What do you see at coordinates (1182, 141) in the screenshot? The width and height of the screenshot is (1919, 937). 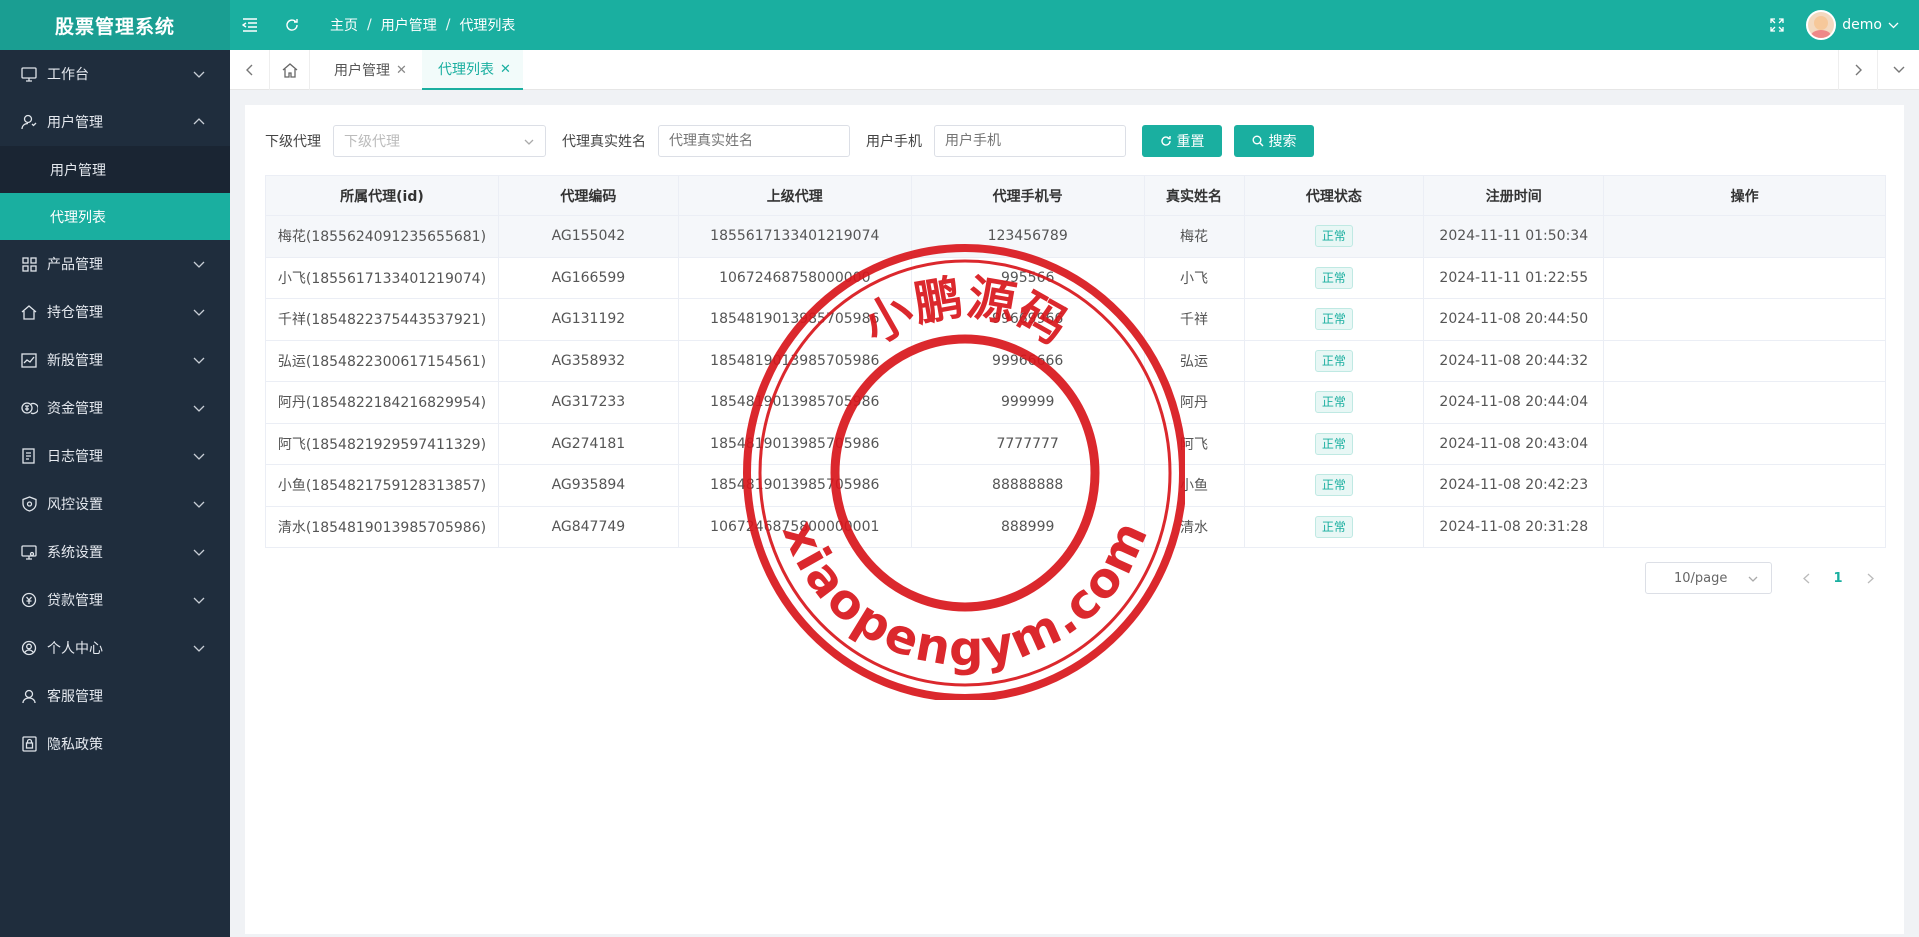 I see `reset-button: 重置` at bounding box center [1182, 141].